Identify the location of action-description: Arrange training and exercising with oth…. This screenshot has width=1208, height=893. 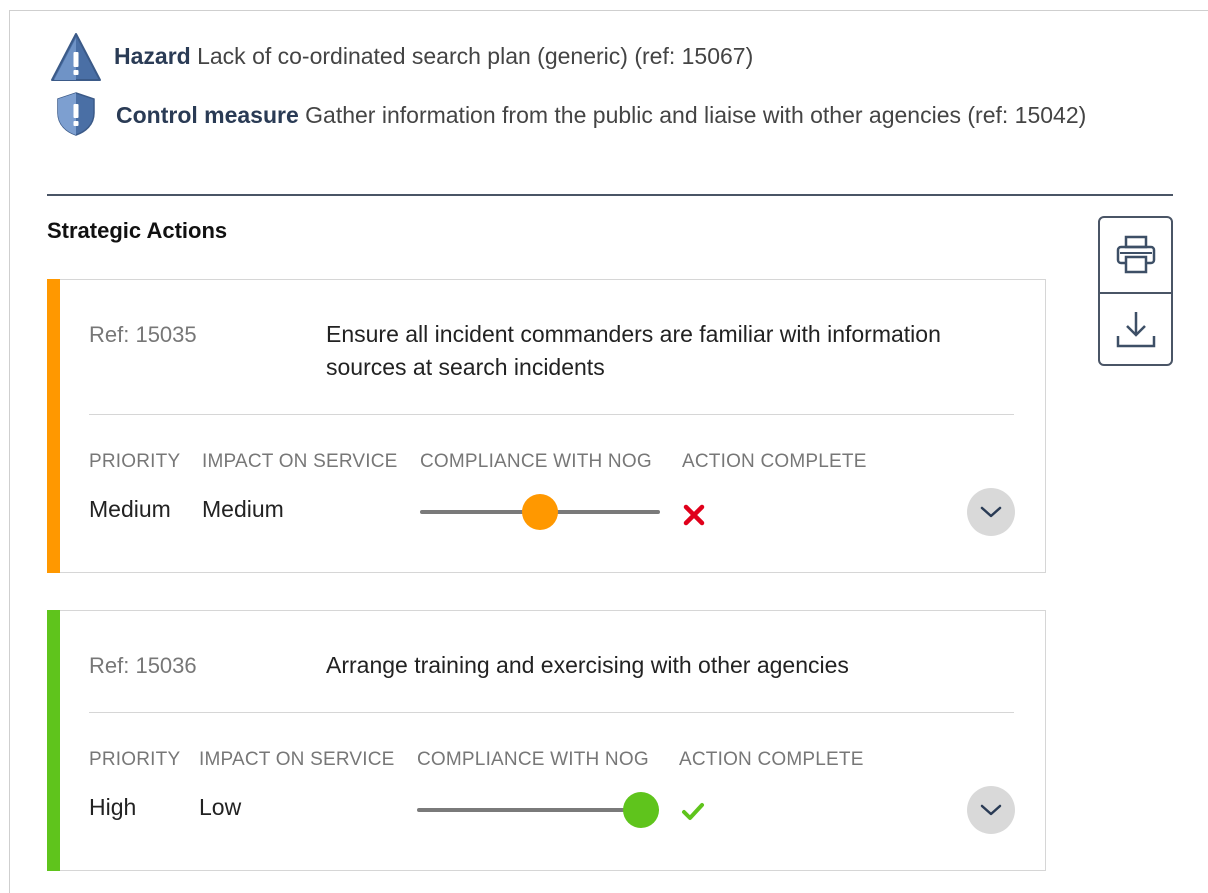
(587, 665).